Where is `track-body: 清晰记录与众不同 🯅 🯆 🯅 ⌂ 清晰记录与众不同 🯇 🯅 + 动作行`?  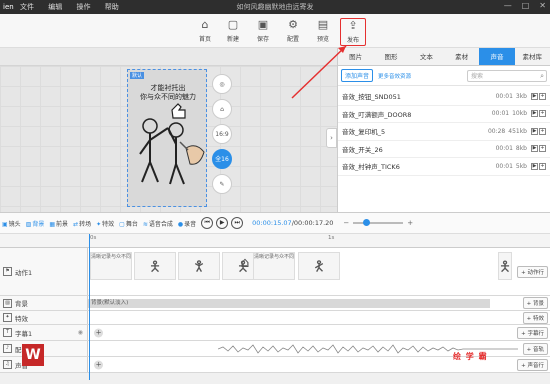 track-body: 清晰记录与众不同 🯅 🯆 🯅 ⌂ 清晰记录与众不同 🯇 🯅 + 动作行 is located at coordinates (319, 271).